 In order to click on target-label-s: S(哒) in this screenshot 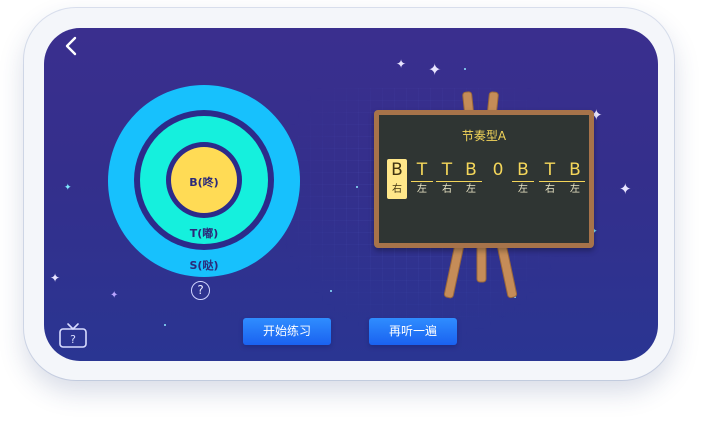, I will do `click(204, 265)`.